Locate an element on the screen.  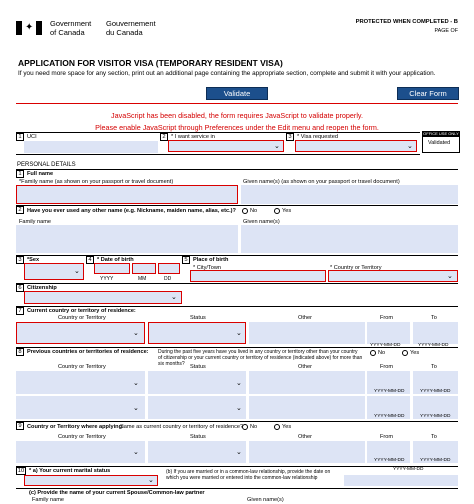
full-name-label: Full name is located at coordinates (40, 174).